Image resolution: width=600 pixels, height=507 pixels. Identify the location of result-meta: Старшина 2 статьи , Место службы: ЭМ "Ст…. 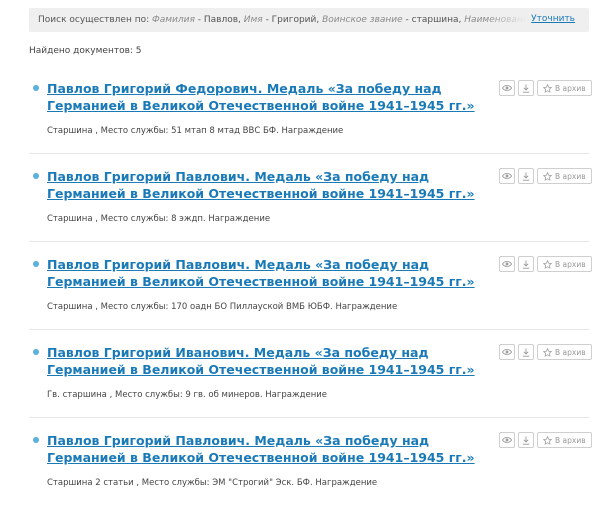
(212, 483).